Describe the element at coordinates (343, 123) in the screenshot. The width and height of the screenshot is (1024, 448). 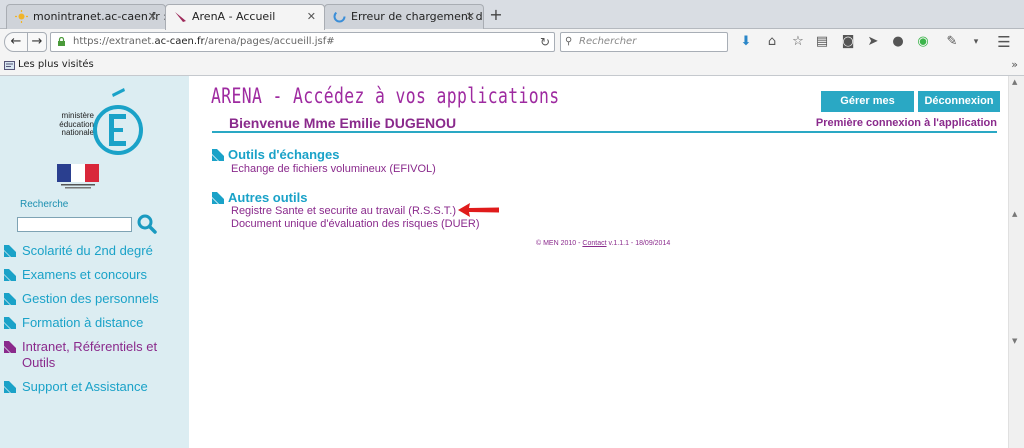
I see `welcome-message: Bienvenue Mme Emilie DUGENOU` at that location.